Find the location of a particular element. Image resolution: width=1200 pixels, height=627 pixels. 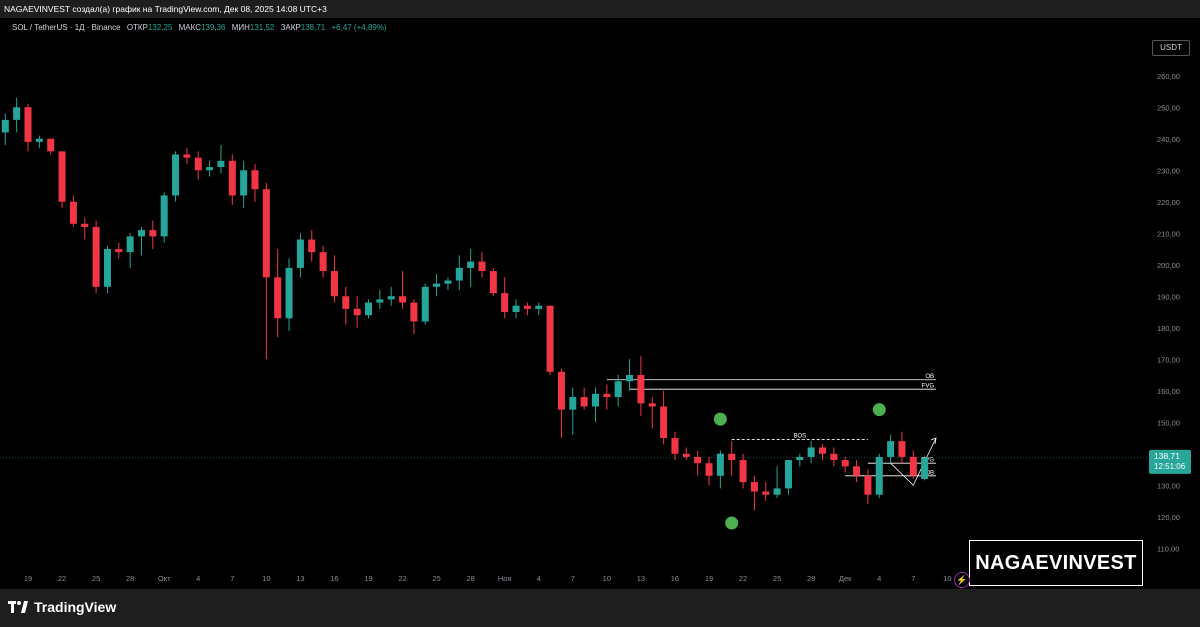

y-tick-label: 150,00 is located at coordinates (1168, 422).